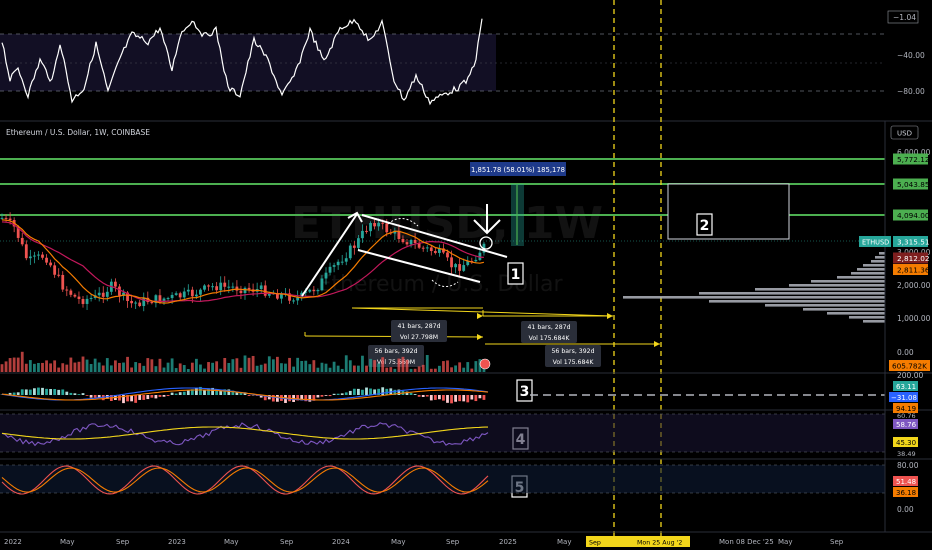 The height and width of the screenshot is (550, 932). Describe the element at coordinates (516, 275) in the screenshot. I see `label-1: 1` at that location.